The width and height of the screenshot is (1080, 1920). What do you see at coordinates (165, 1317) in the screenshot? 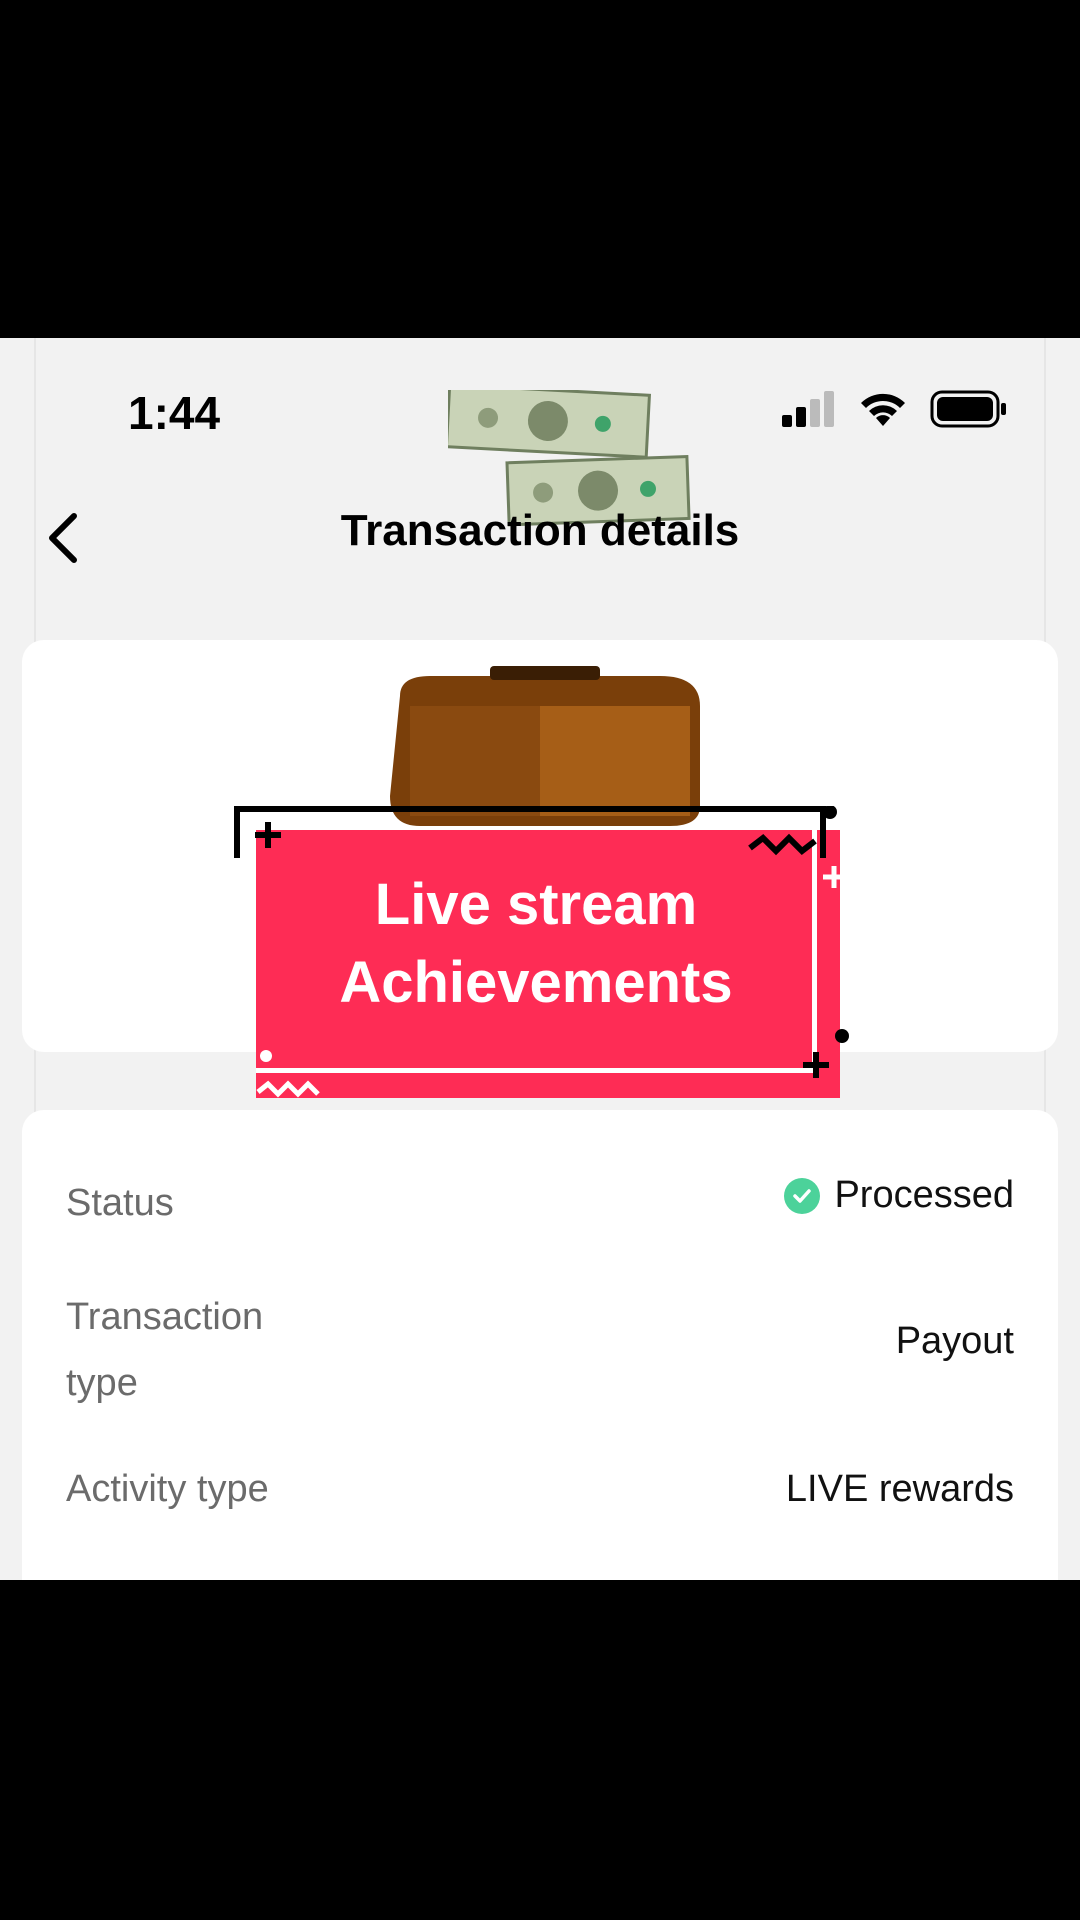
I see `transaction-type-label-line1: Transaction` at bounding box center [165, 1317].